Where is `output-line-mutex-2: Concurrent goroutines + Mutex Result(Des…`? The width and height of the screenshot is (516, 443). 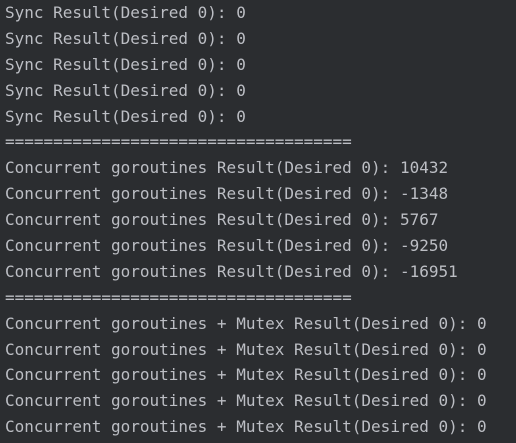
output-line-mutex-2: Concurrent goroutines + Mutex Result(Des… is located at coordinates (246, 349).